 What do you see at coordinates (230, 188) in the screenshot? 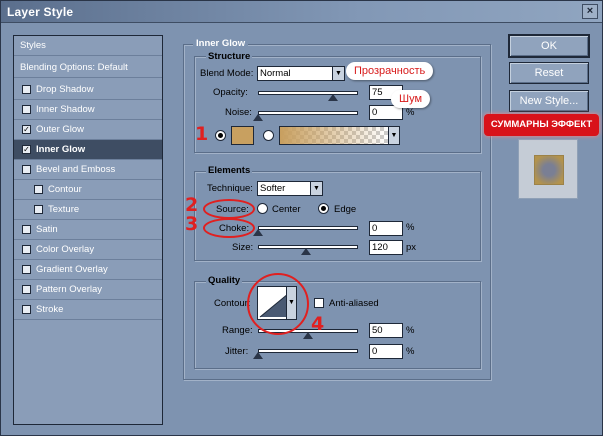
I see `technique-label: Technique:` at bounding box center [230, 188].